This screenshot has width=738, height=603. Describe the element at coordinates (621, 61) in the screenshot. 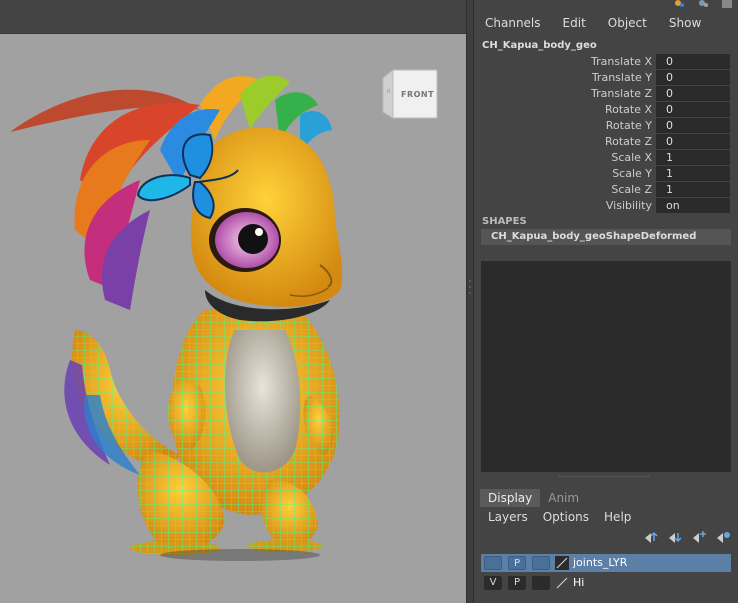

I see `attr-label: Translate X` at that location.